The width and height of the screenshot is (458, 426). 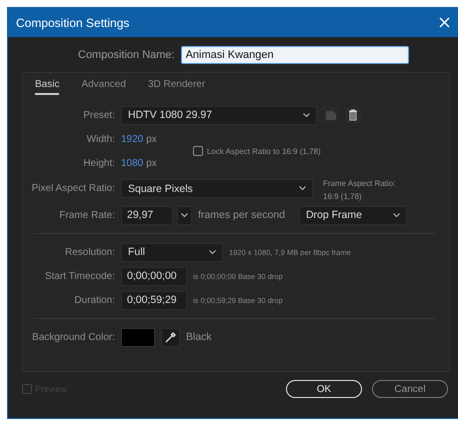 I want to click on field-label: Start Timecode:, so click(x=79, y=276).